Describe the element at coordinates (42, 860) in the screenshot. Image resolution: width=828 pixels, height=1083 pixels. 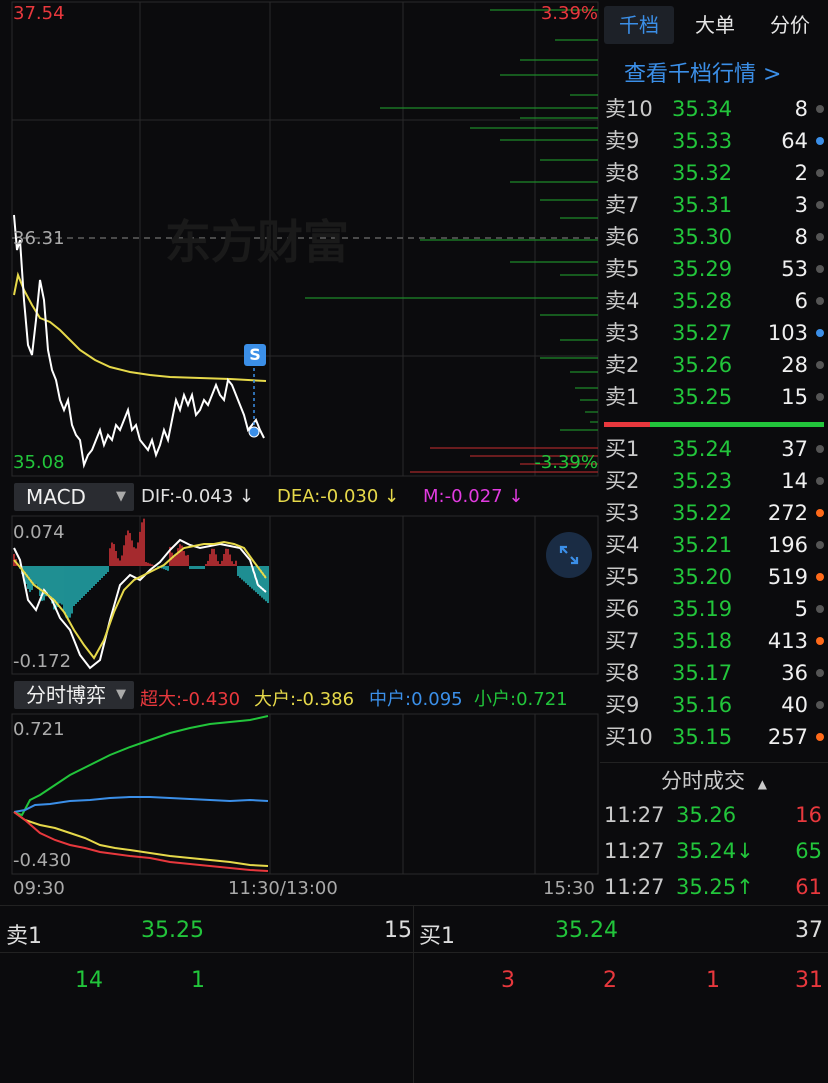
I see `game-bottom-label: -0.430` at that location.